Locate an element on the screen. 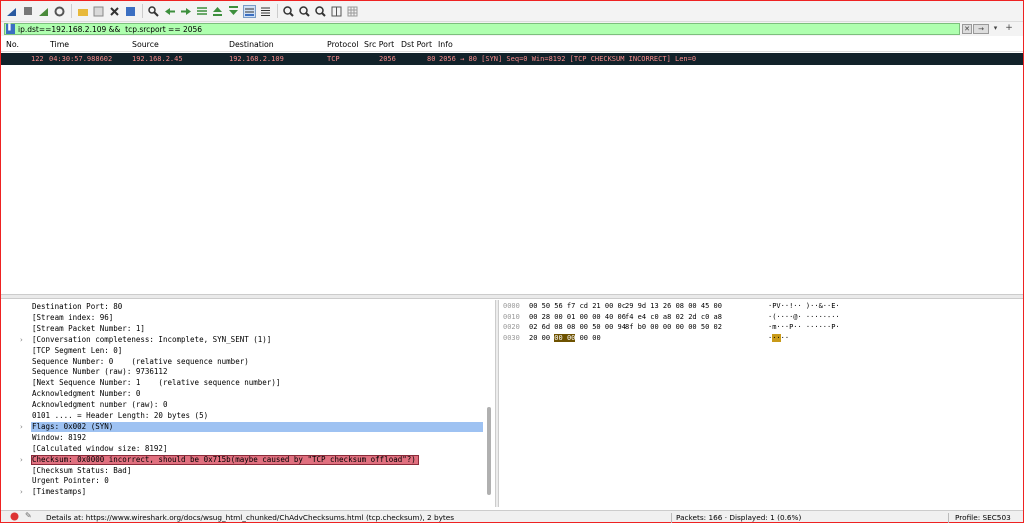  hex-ascii-post: ·· is located at coordinates (785, 337).